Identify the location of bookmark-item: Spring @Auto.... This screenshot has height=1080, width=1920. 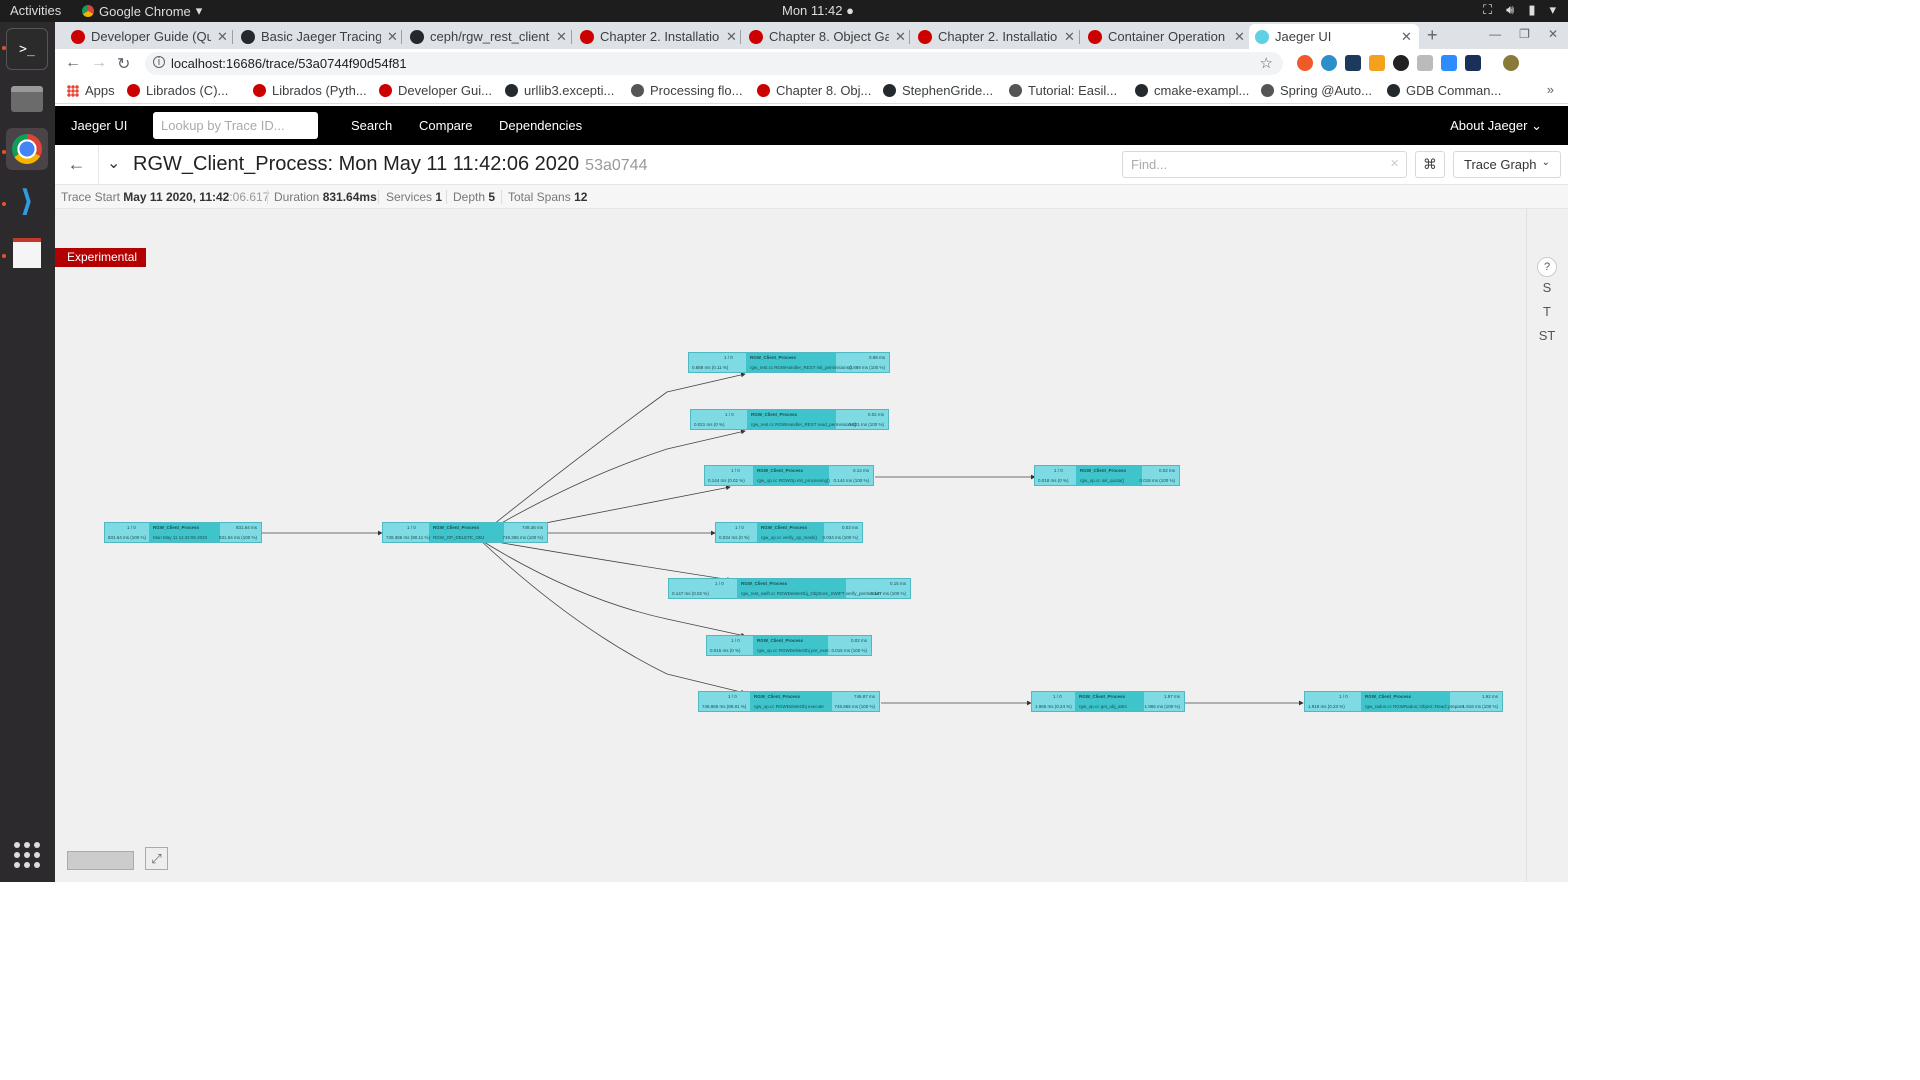
(1316, 90).